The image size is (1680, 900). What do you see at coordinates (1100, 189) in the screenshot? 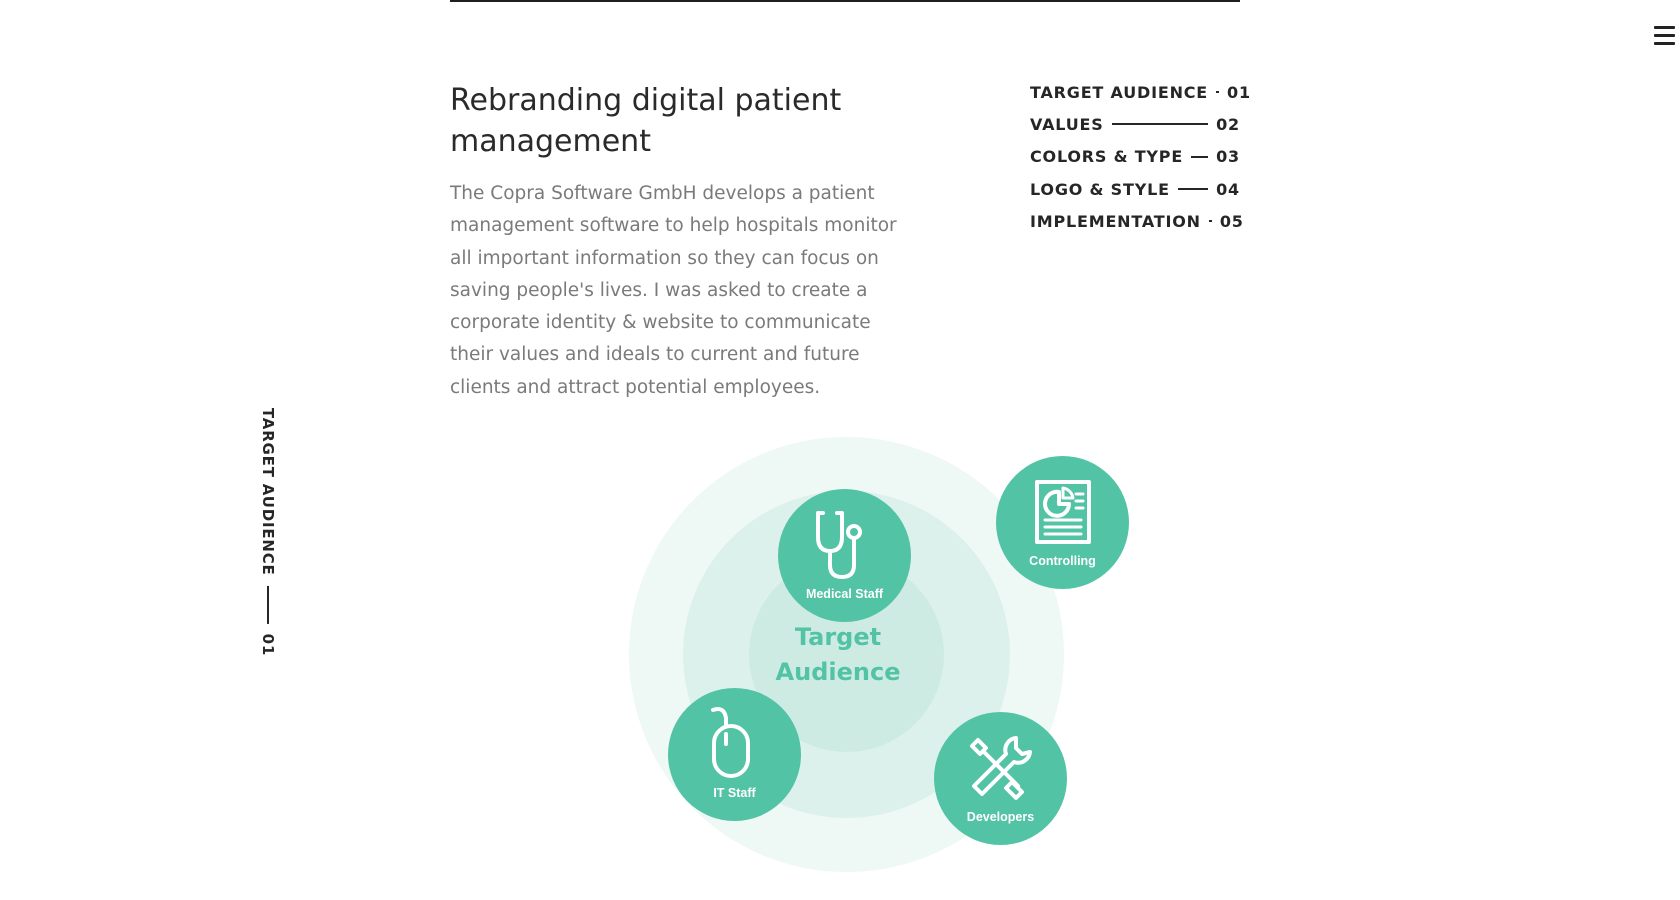
I see `toc-label: LOGO & STYLE` at bounding box center [1100, 189].